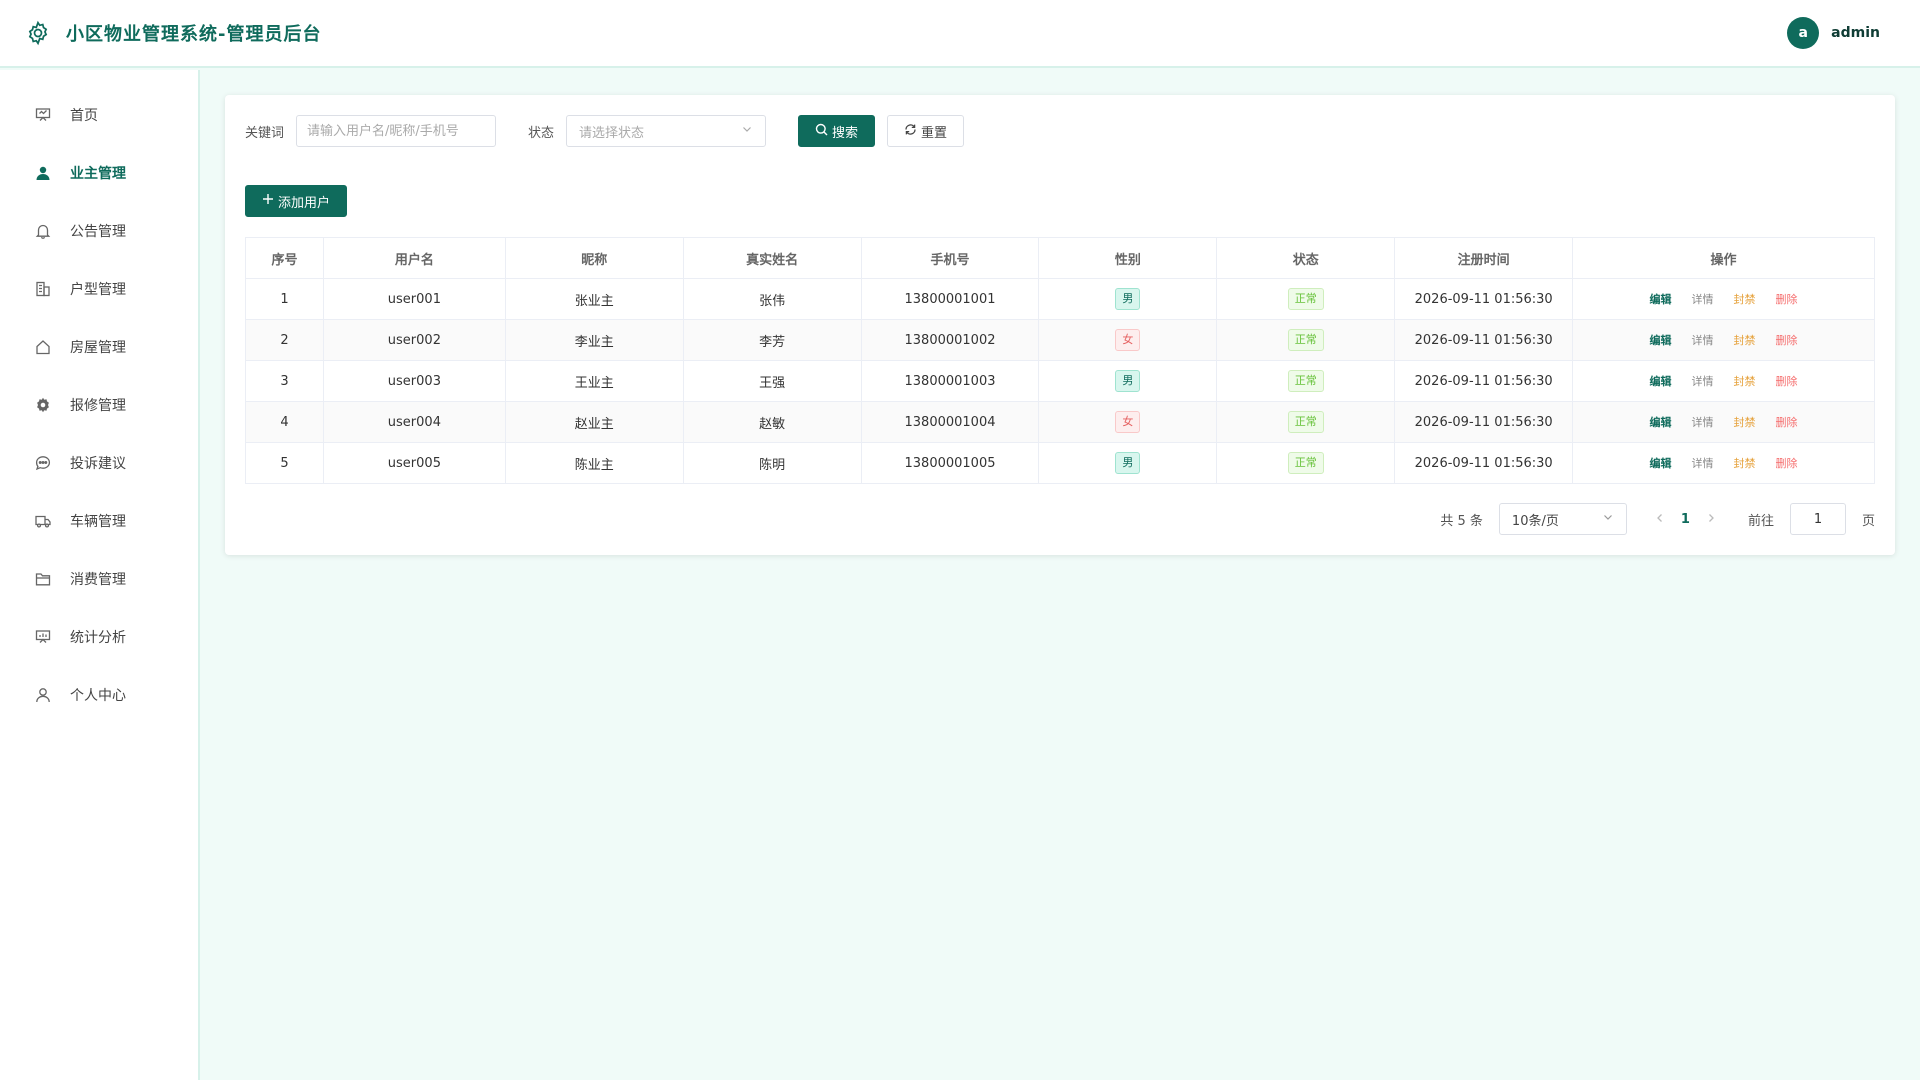 Image resolution: width=1920 pixels, height=1080 pixels. I want to click on sidebar-item-label: 报修管理, so click(98, 406).